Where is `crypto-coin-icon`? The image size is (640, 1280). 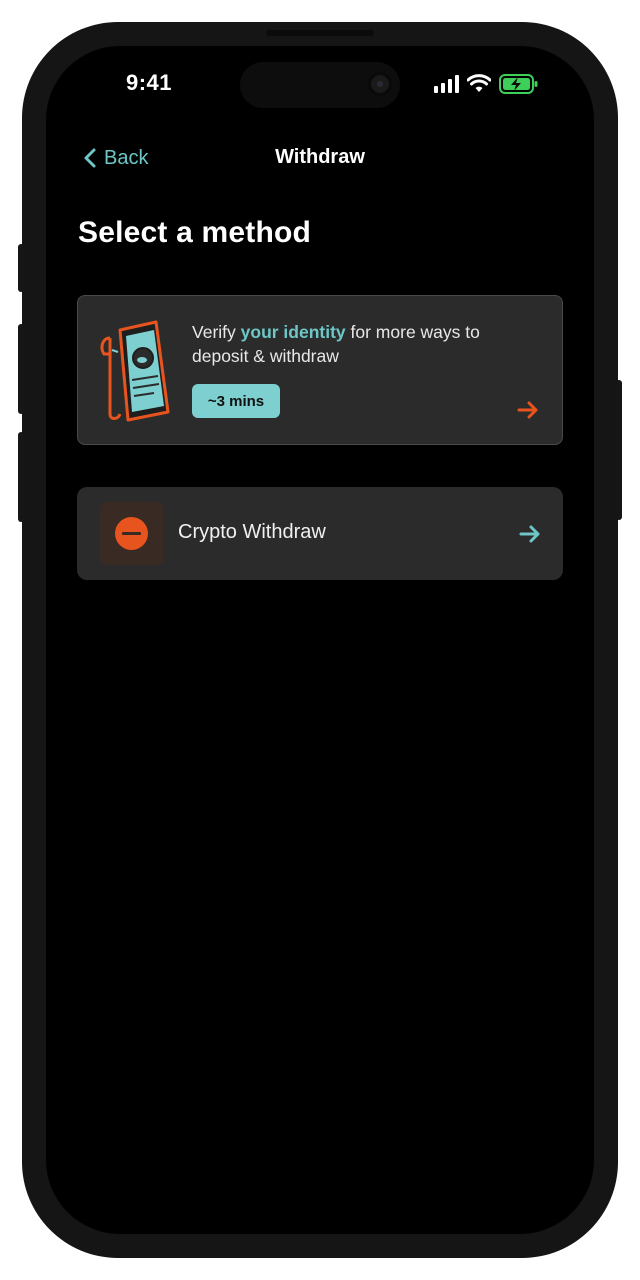
crypto-coin-icon is located at coordinates (131, 533).